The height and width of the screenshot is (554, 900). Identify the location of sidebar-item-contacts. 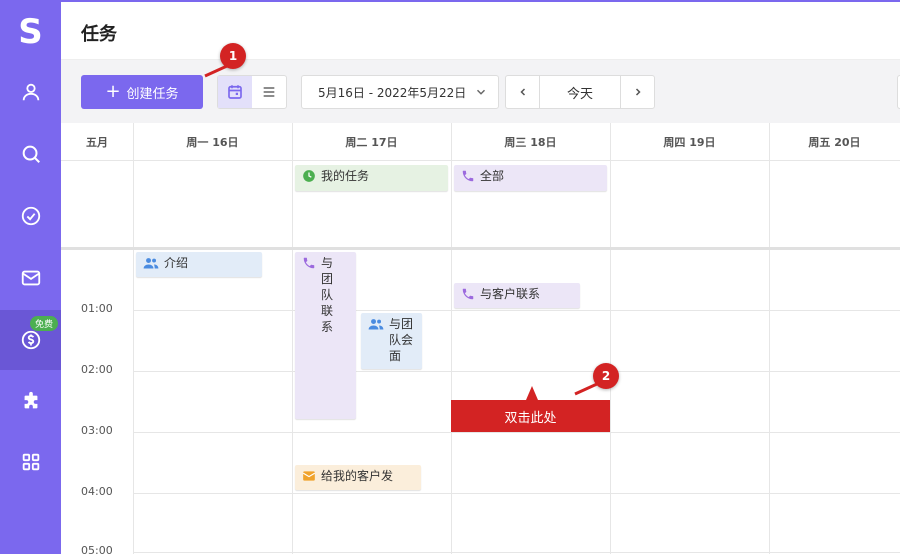
(30, 92).